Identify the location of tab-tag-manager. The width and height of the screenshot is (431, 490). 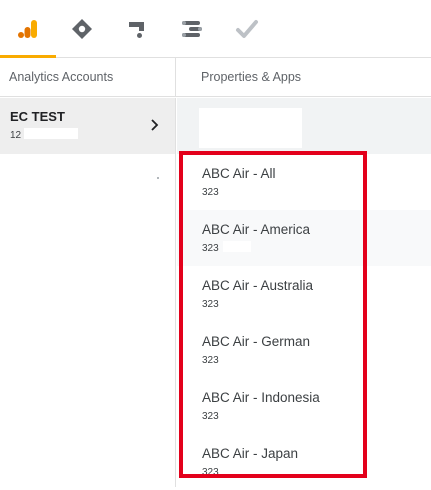
(82, 28).